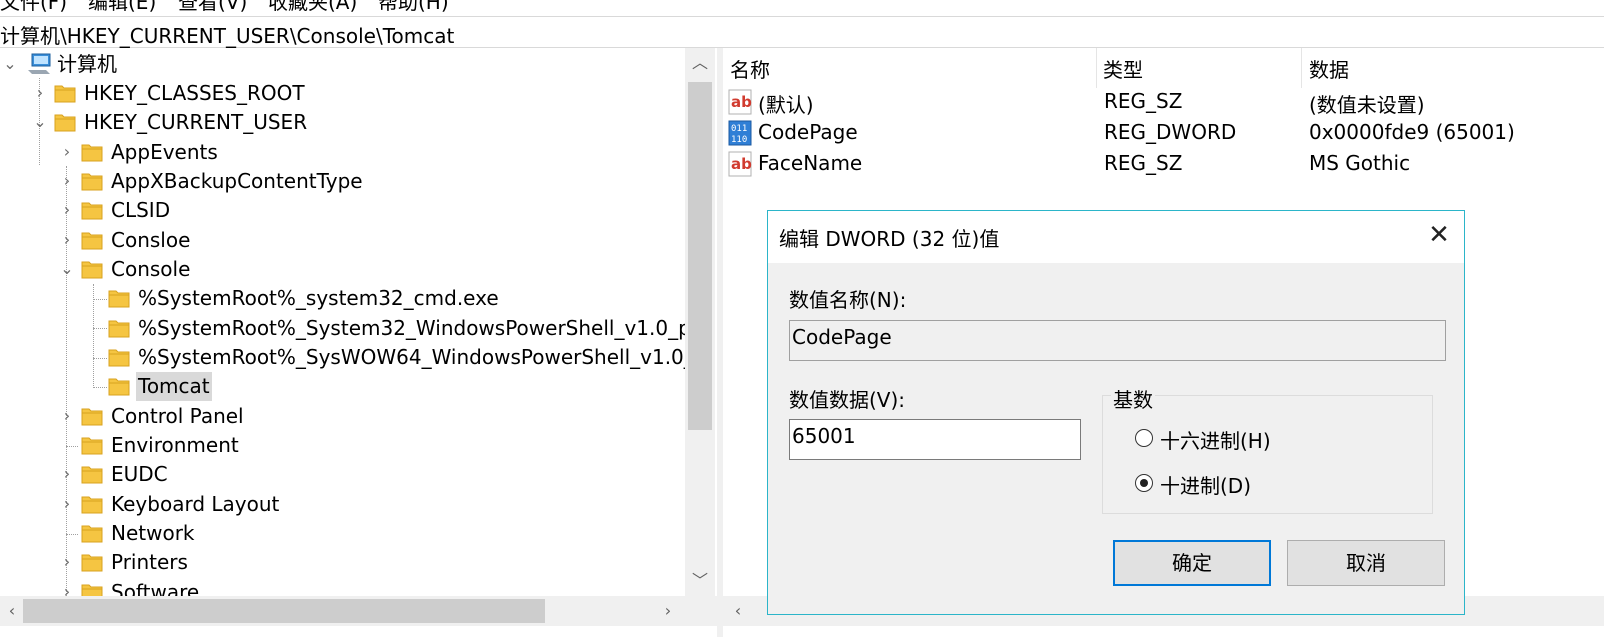 The height and width of the screenshot is (637, 1604). I want to click on value-name: (默认), so click(786, 105).